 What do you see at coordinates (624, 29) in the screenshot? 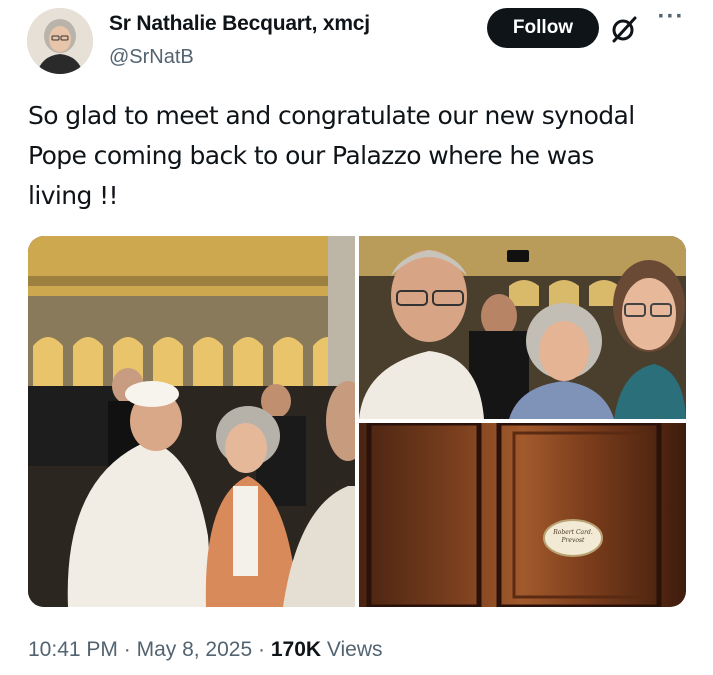
I see `grok-icon` at bounding box center [624, 29].